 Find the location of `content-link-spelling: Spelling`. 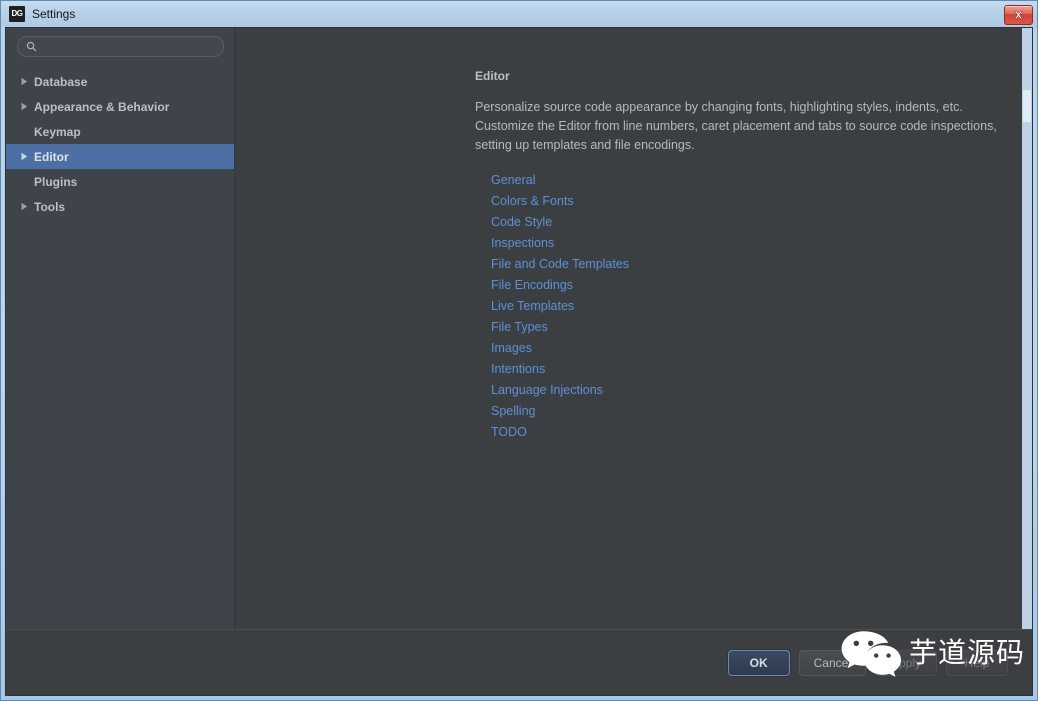

content-link-spelling: Spelling is located at coordinates (513, 411).